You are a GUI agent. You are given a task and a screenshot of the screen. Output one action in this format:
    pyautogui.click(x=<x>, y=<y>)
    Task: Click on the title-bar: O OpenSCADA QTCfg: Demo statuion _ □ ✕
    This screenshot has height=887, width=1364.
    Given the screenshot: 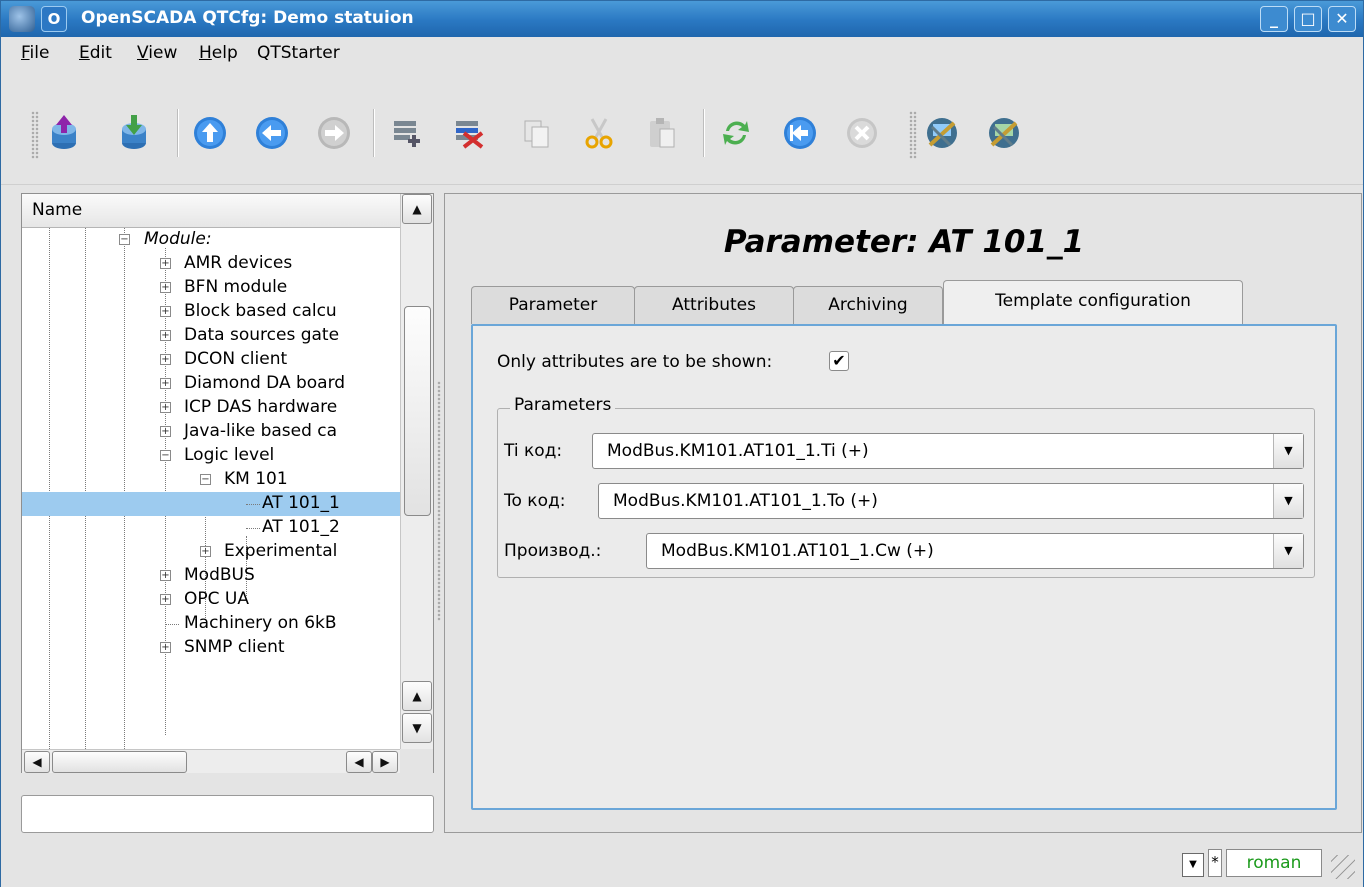 What is the action you would take?
    pyautogui.click(x=682, y=19)
    